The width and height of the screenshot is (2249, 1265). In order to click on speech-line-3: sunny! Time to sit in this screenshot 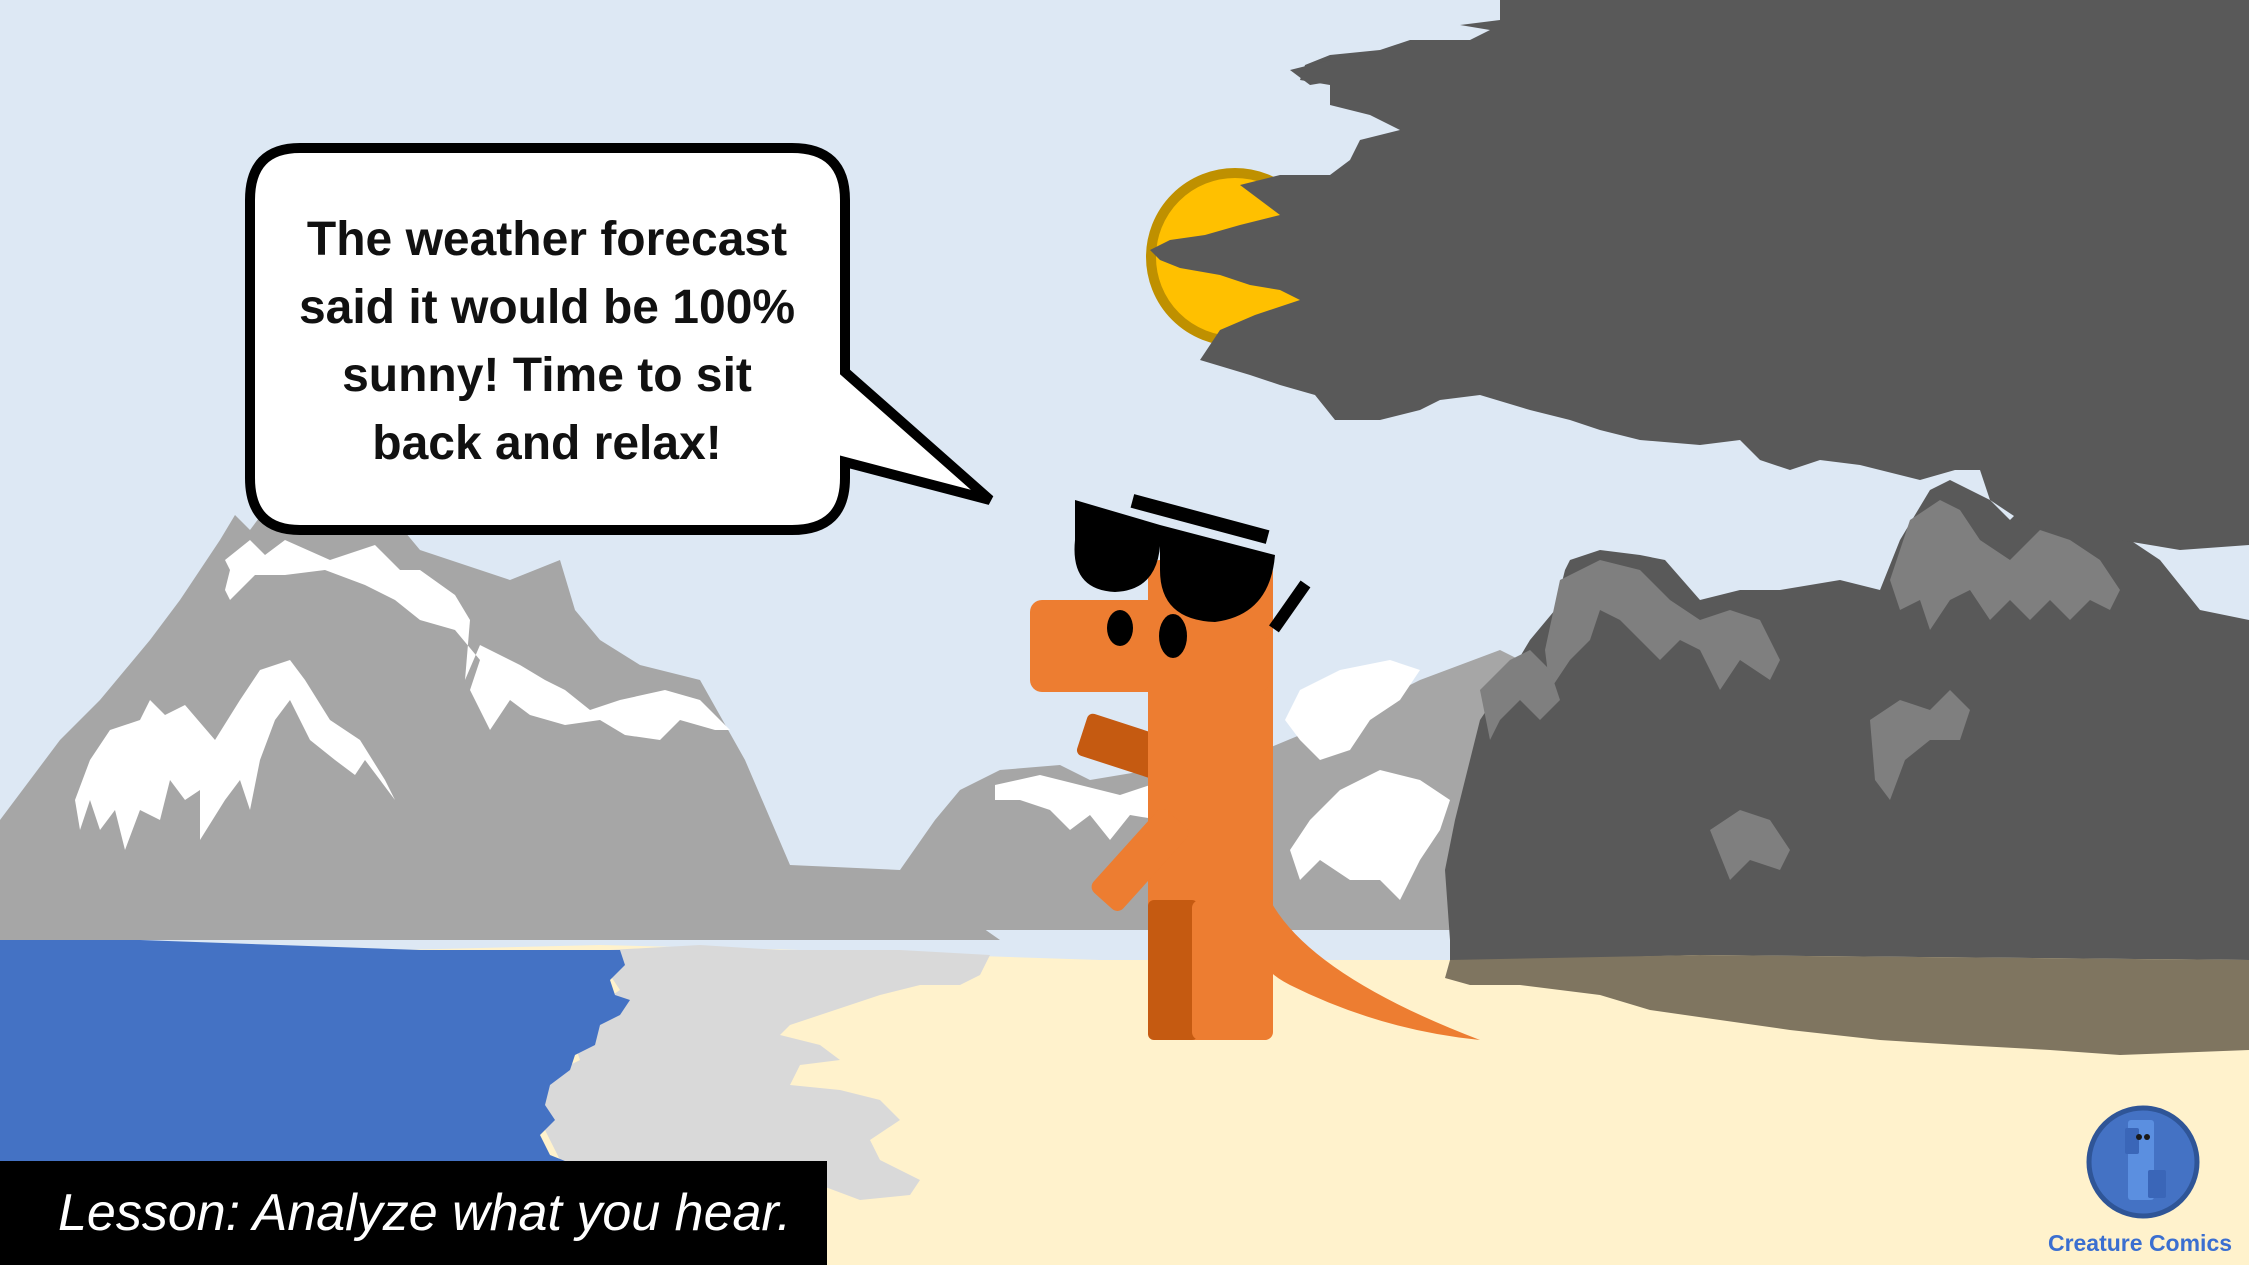, I will do `click(547, 375)`.